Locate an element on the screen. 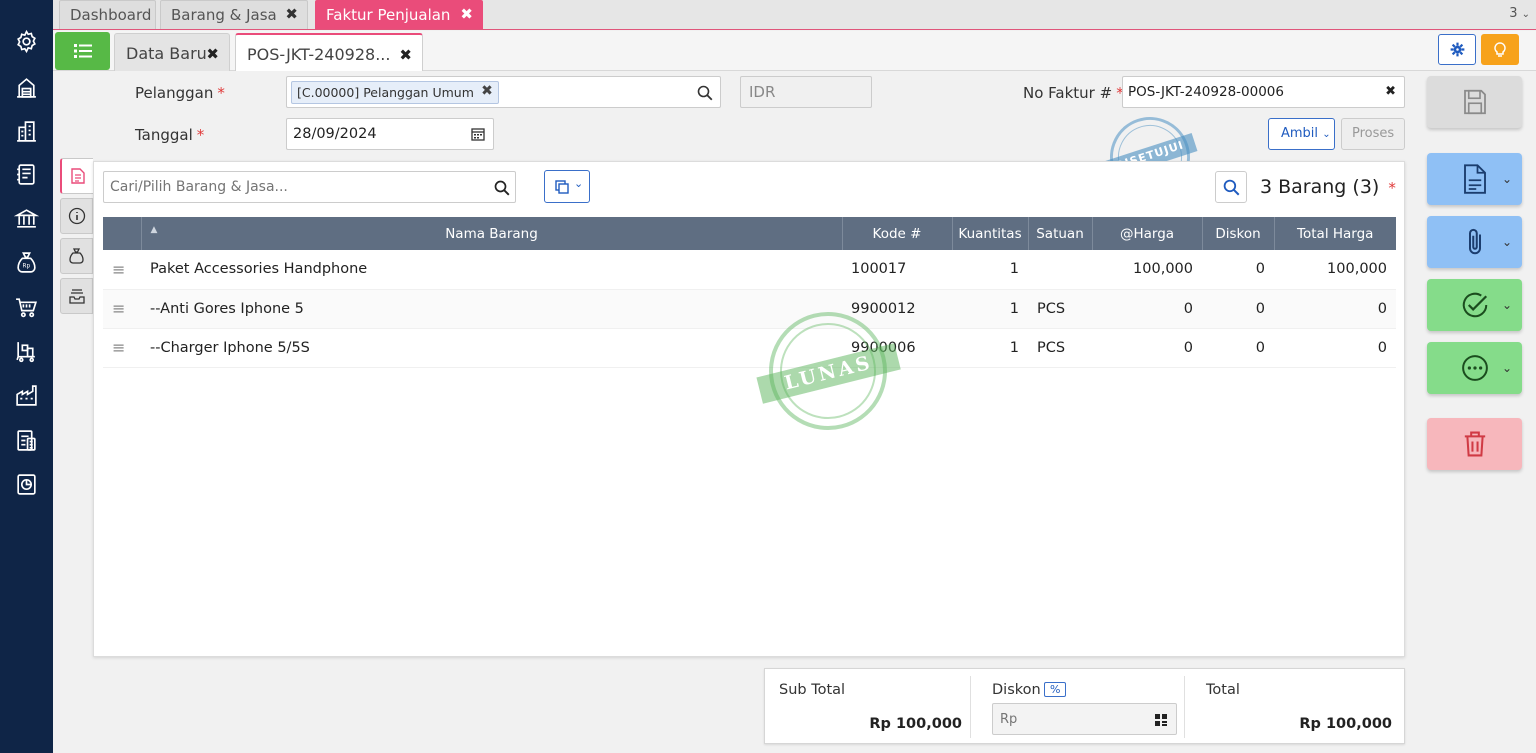 Image resolution: width=1536 pixels, height=753 pixels. money-bag-icon: Rp is located at coordinates (26, 262).